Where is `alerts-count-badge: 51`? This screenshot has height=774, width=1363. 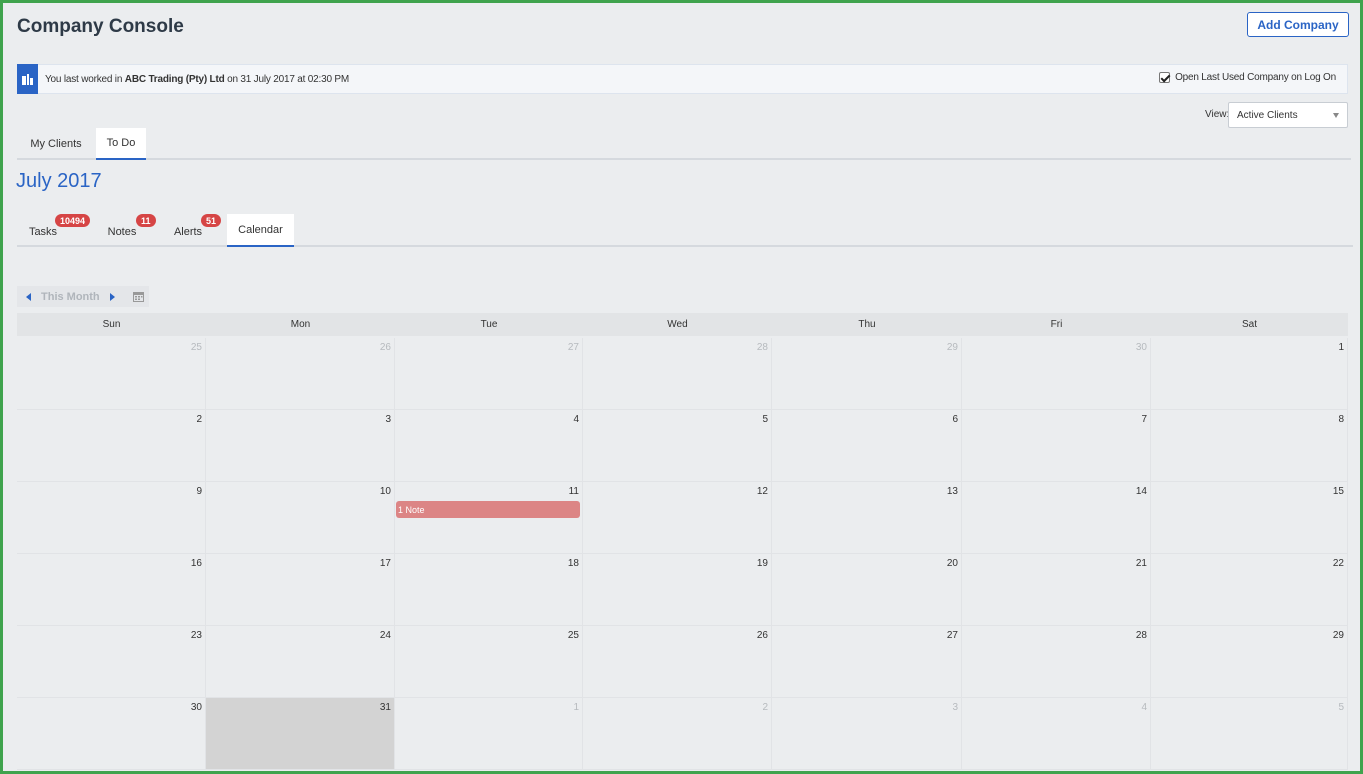 alerts-count-badge: 51 is located at coordinates (211, 220).